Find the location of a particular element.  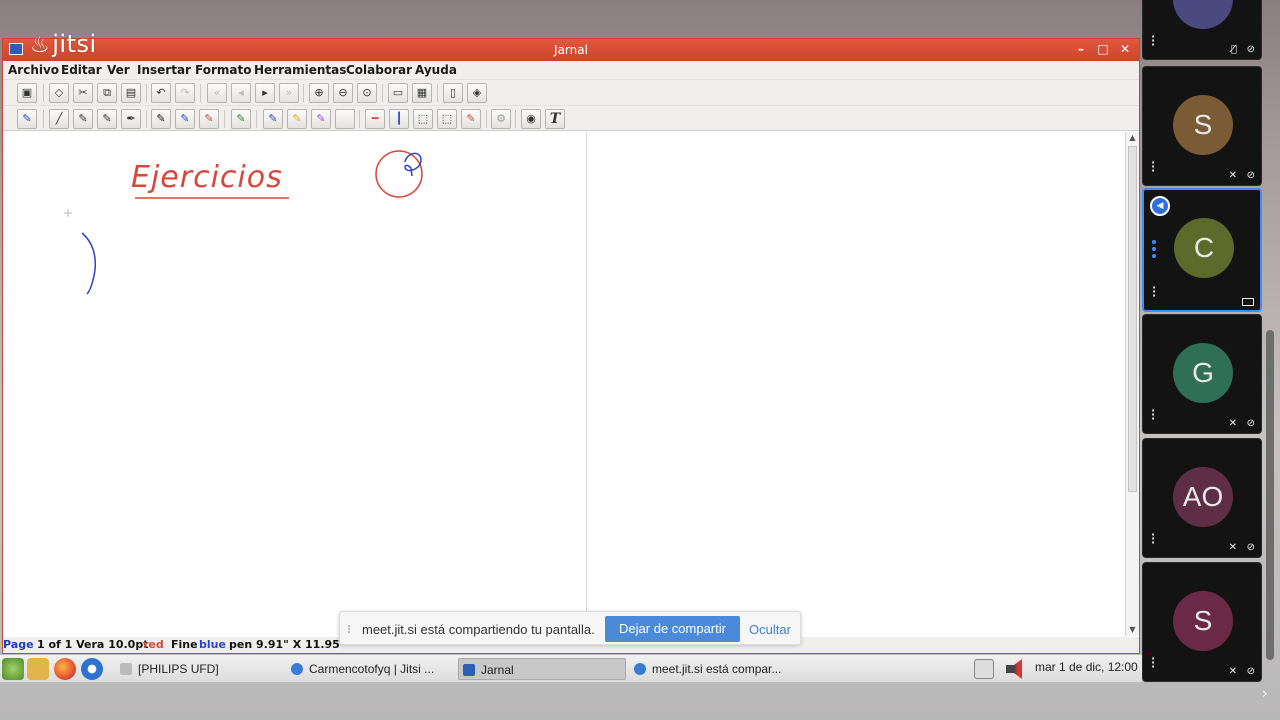

participant-tile: AO · · · ✕ ⊘ is located at coordinates (1202, 498).